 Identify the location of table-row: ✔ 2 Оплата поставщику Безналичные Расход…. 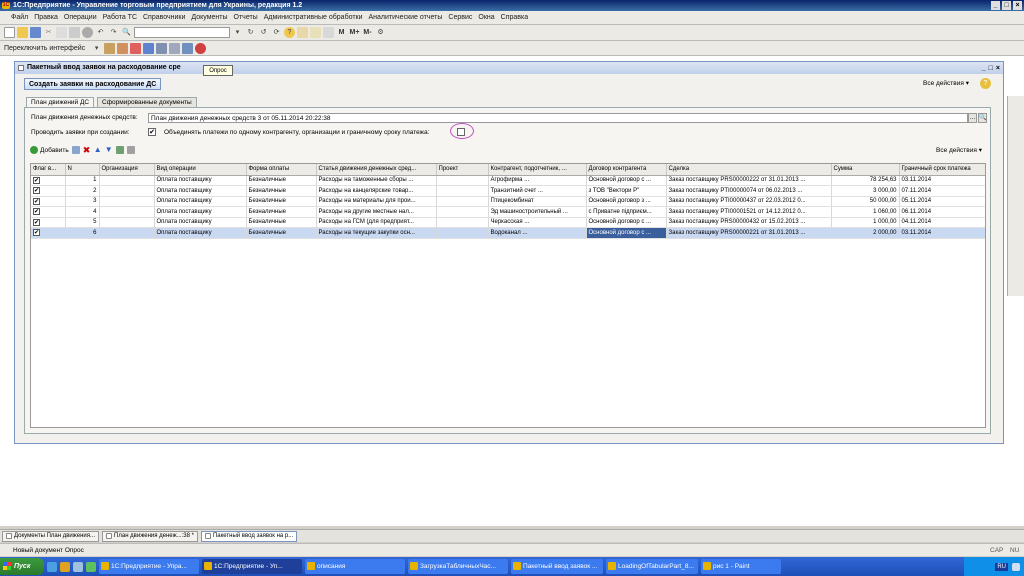
(508, 191).